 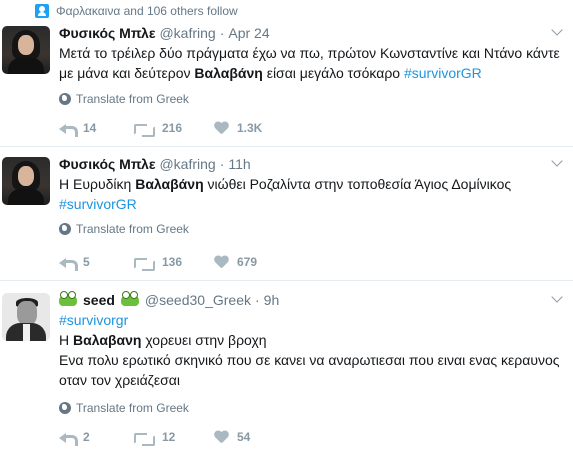 I want to click on reply-count: 2, so click(x=86, y=437).